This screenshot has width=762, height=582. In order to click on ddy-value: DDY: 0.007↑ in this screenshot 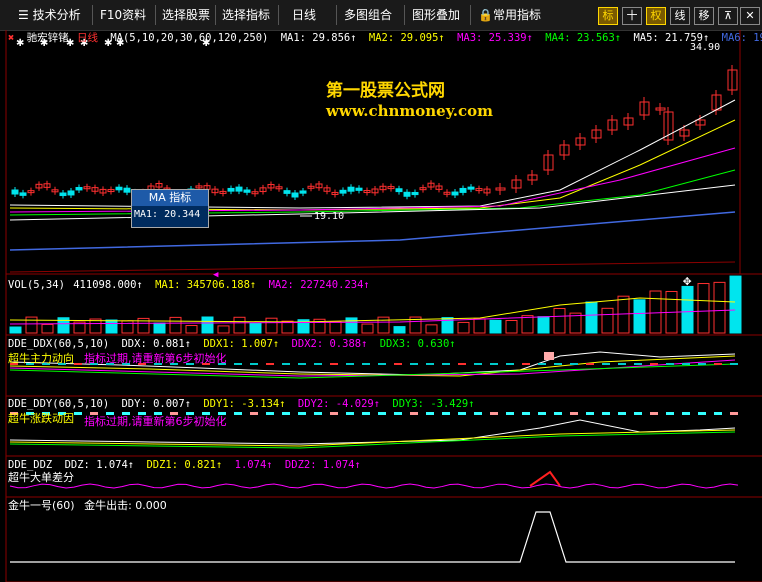, I will do `click(156, 404)`.